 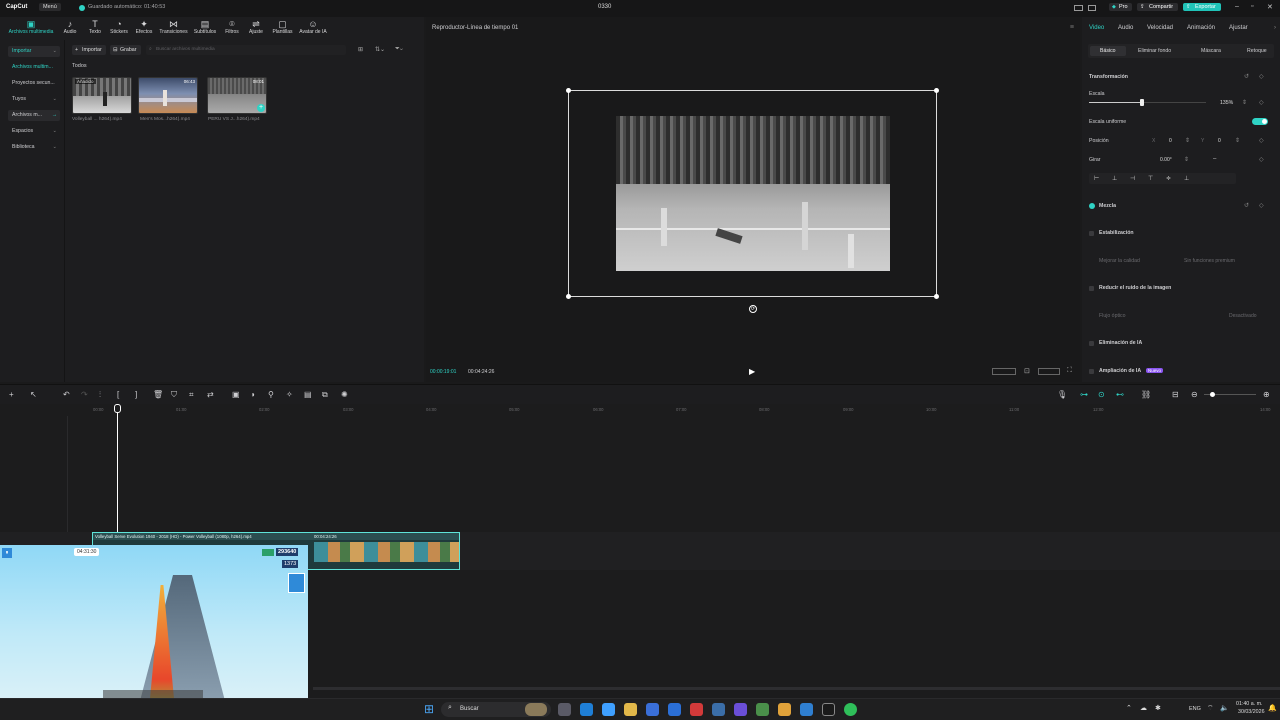 What do you see at coordinates (753, 309) in the screenshot?
I see `rotate-icon: ⟳` at bounding box center [753, 309].